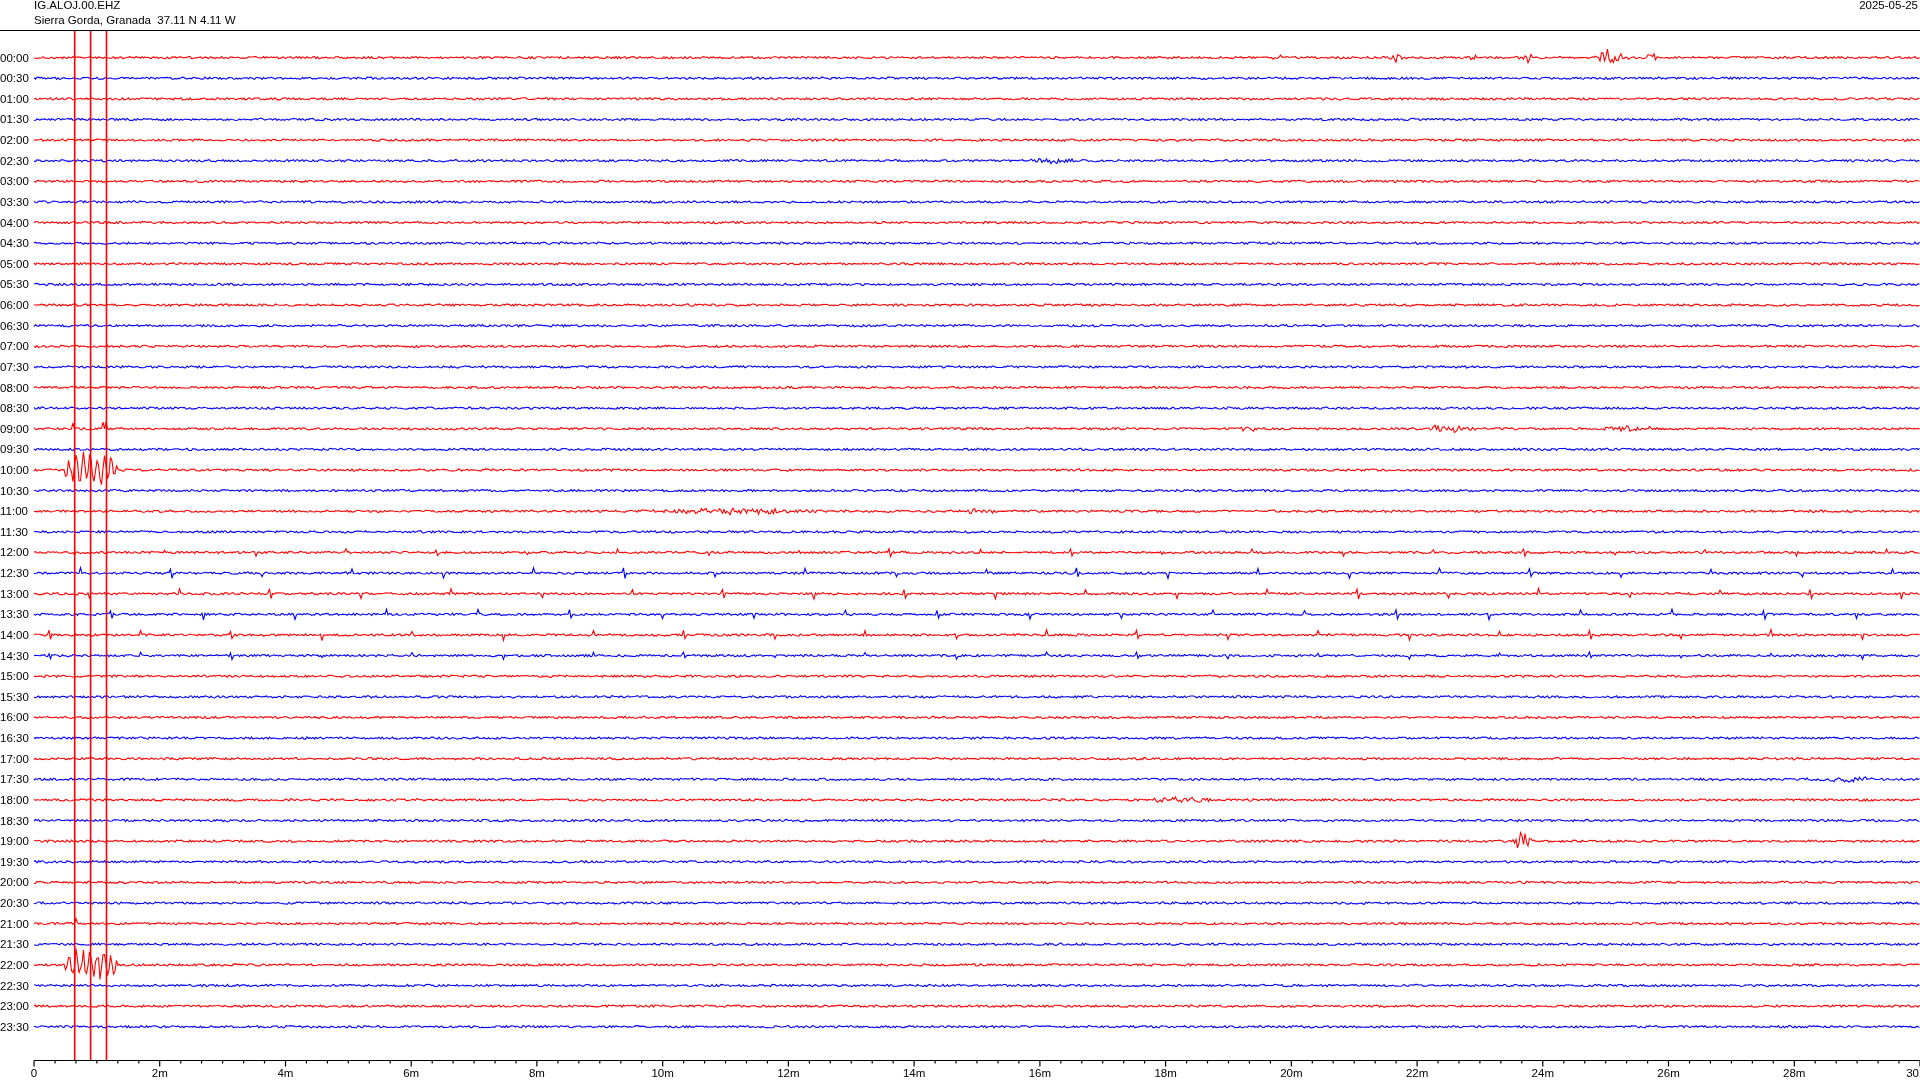 The image size is (1920, 1080). Describe the element at coordinates (14, 758) in the screenshot. I see `time-label: 17:00` at that location.